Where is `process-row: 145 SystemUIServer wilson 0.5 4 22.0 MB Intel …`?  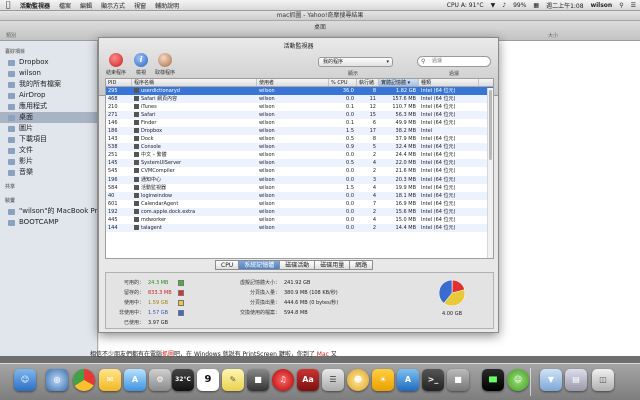 process-row: 145 SystemUIServer wilson 0.5 4 22.0 MB Intel … is located at coordinates (299, 163).